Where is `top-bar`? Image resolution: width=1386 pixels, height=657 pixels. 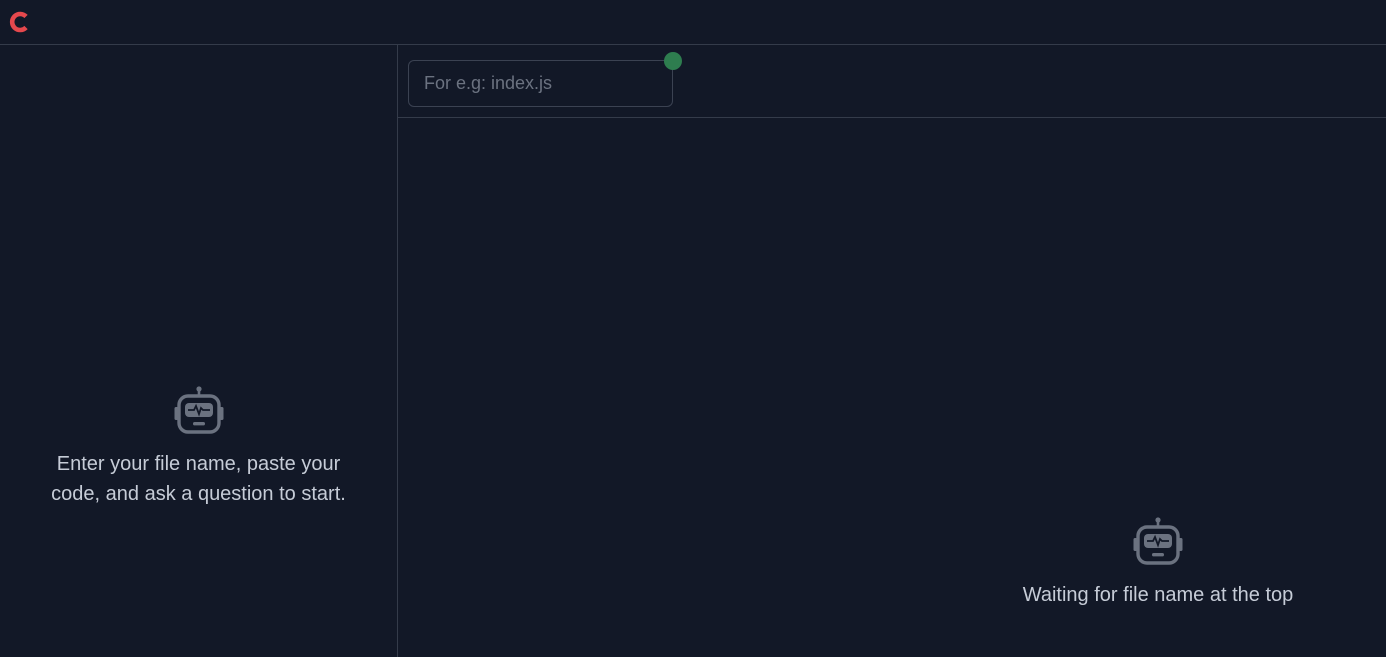
top-bar is located at coordinates (693, 22).